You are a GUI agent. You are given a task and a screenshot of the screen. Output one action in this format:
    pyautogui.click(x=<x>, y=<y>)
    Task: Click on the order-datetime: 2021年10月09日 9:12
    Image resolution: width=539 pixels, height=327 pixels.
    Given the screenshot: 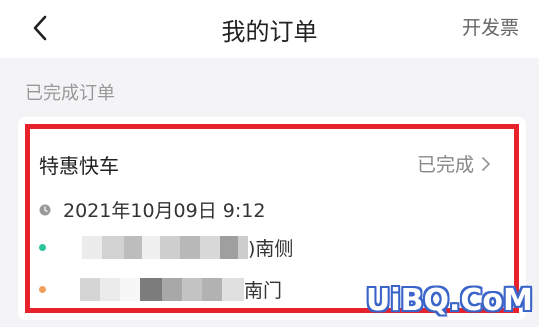 What is the action you would take?
    pyautogui.click(x=164, y=211)
    